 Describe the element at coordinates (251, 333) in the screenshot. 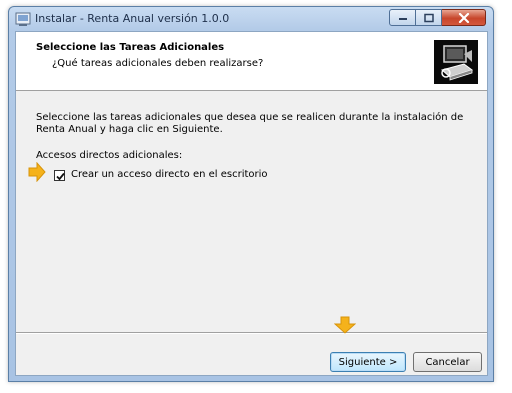

I see `footer-separator` at that location.